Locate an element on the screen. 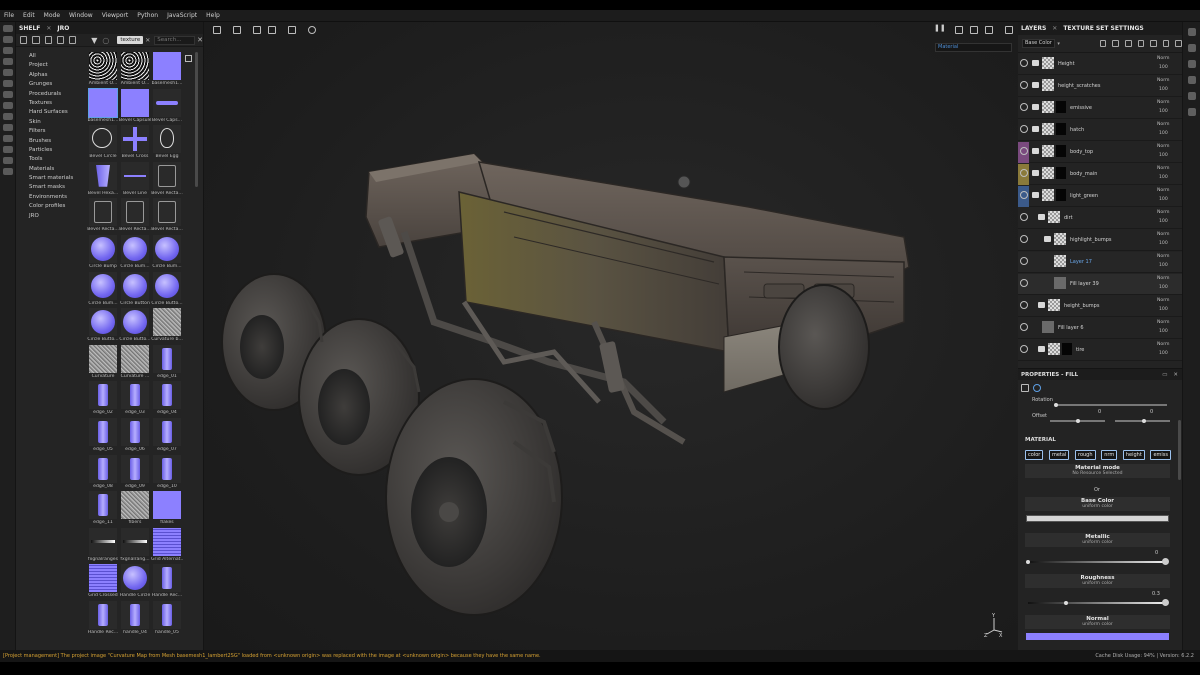 This screenshot has height=675, width=1200. material-mode-block: Material mode No Resource Selected is located at coordinates (1097, 471).